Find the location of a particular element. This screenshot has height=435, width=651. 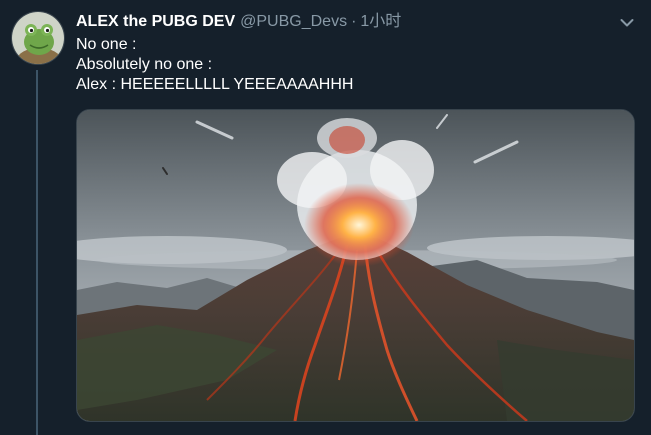

thread-line is located at coordinates (37, 252).